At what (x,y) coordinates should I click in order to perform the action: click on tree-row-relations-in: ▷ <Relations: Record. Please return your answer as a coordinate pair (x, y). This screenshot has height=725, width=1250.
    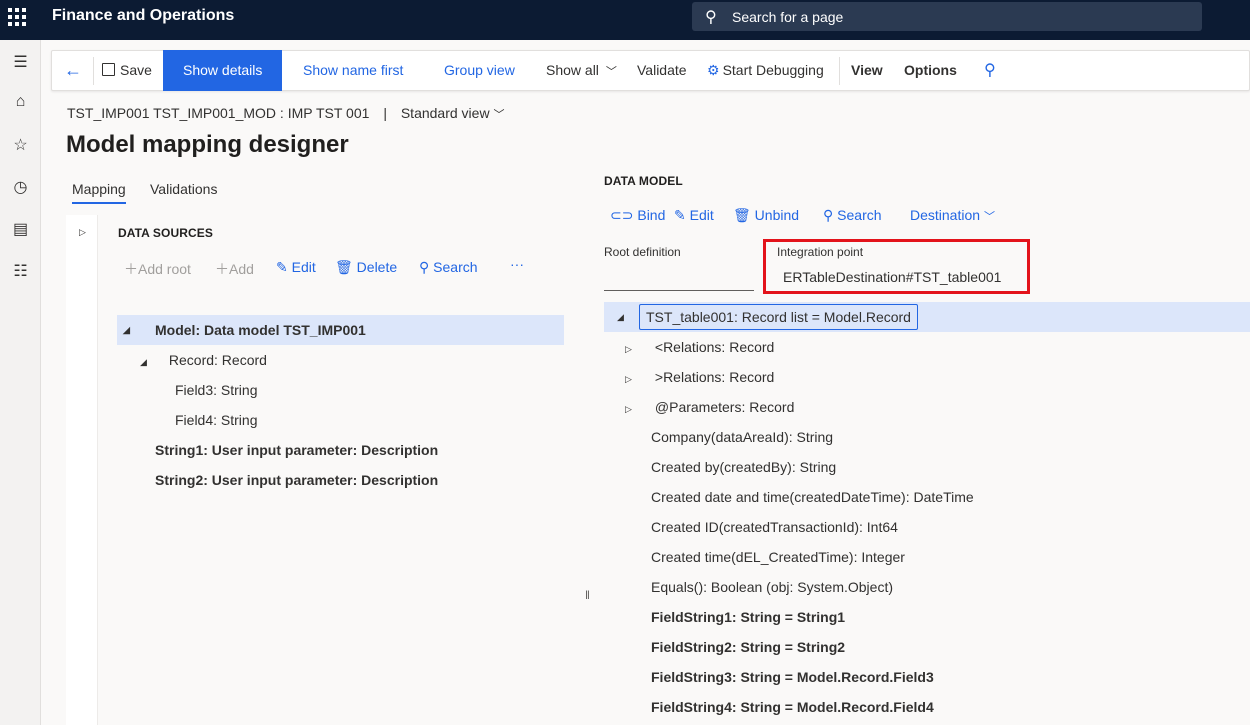
    Looking at the image, I should click on (699, 347).